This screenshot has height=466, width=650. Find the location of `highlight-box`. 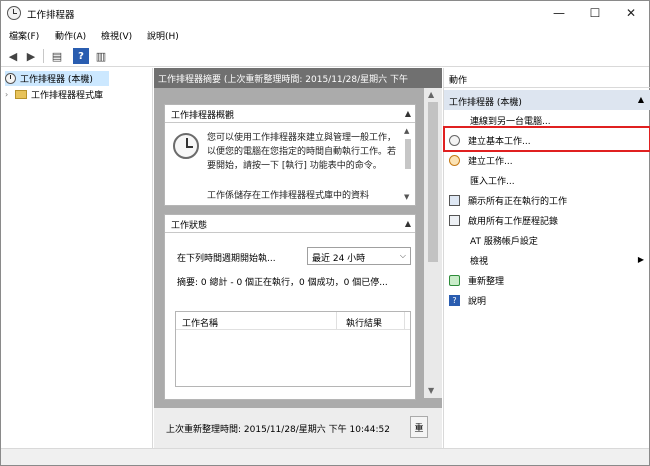

highlight-box is located at coordinates (546, 139).